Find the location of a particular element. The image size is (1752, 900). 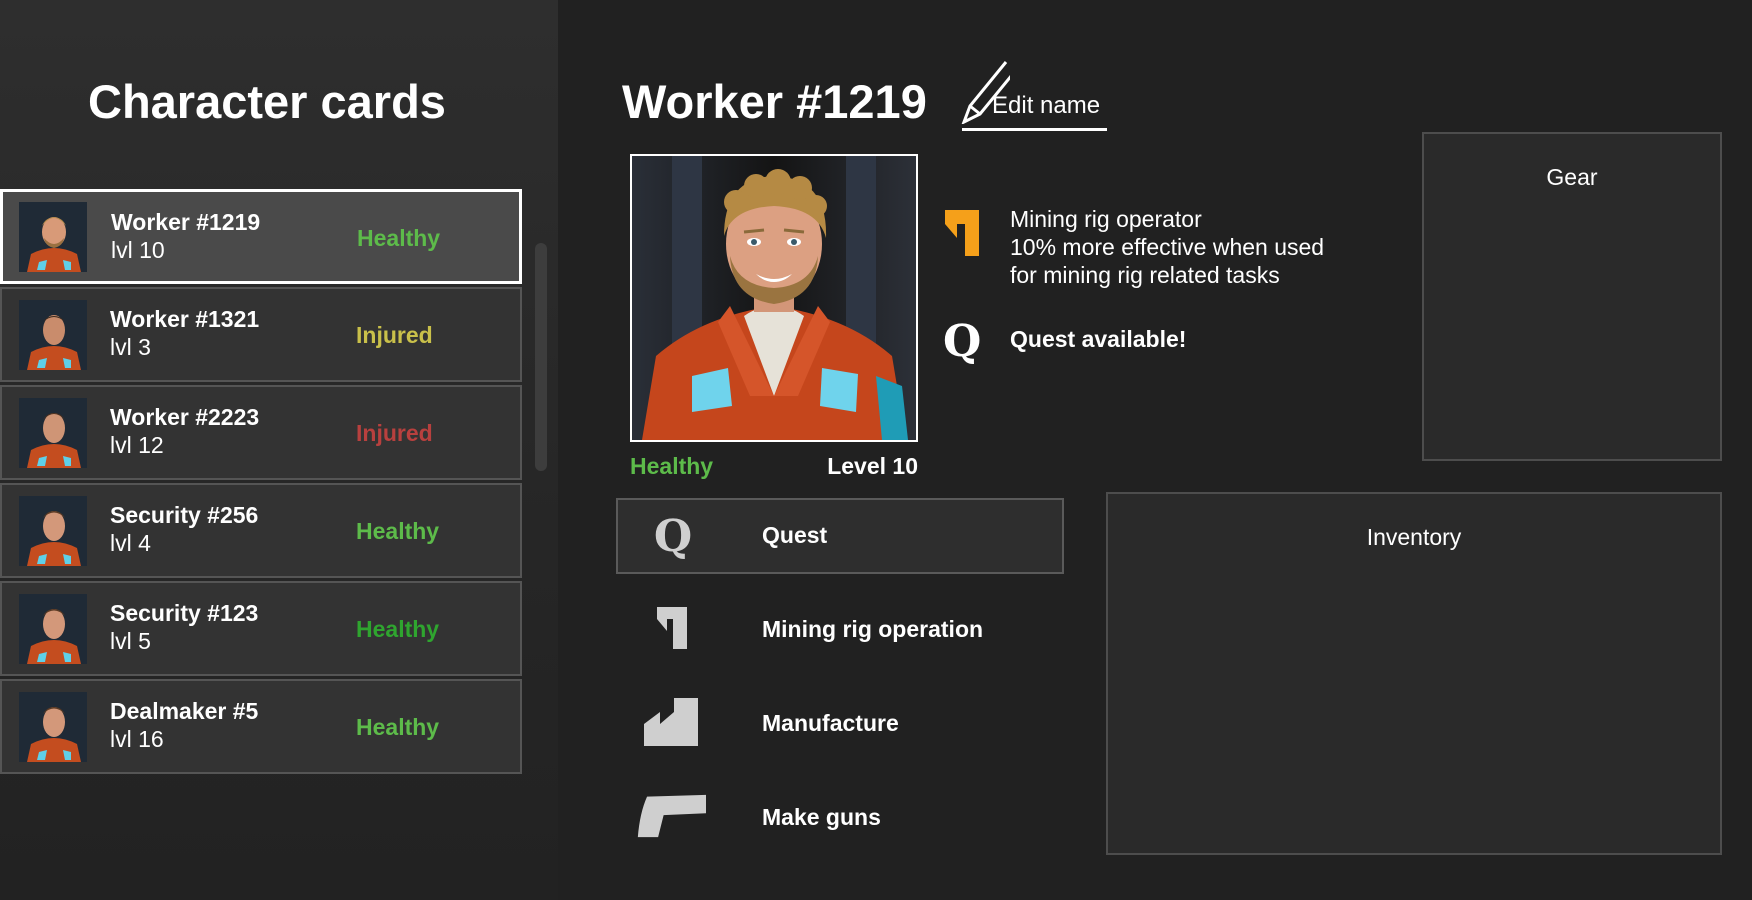

trait-effect-line: 10% more effective when used is located at coordinates (1167, 247).